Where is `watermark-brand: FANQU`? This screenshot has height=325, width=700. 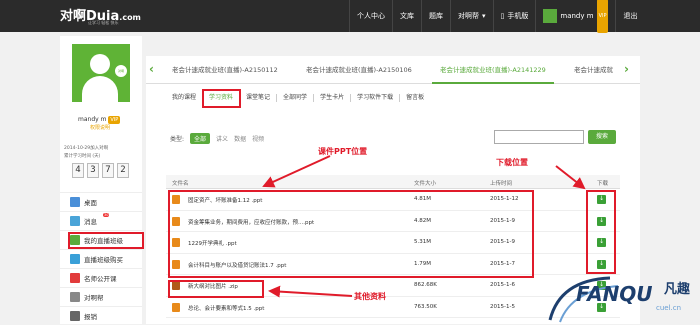 watermark-brand: FANQU is located at coordinates (614, 294).